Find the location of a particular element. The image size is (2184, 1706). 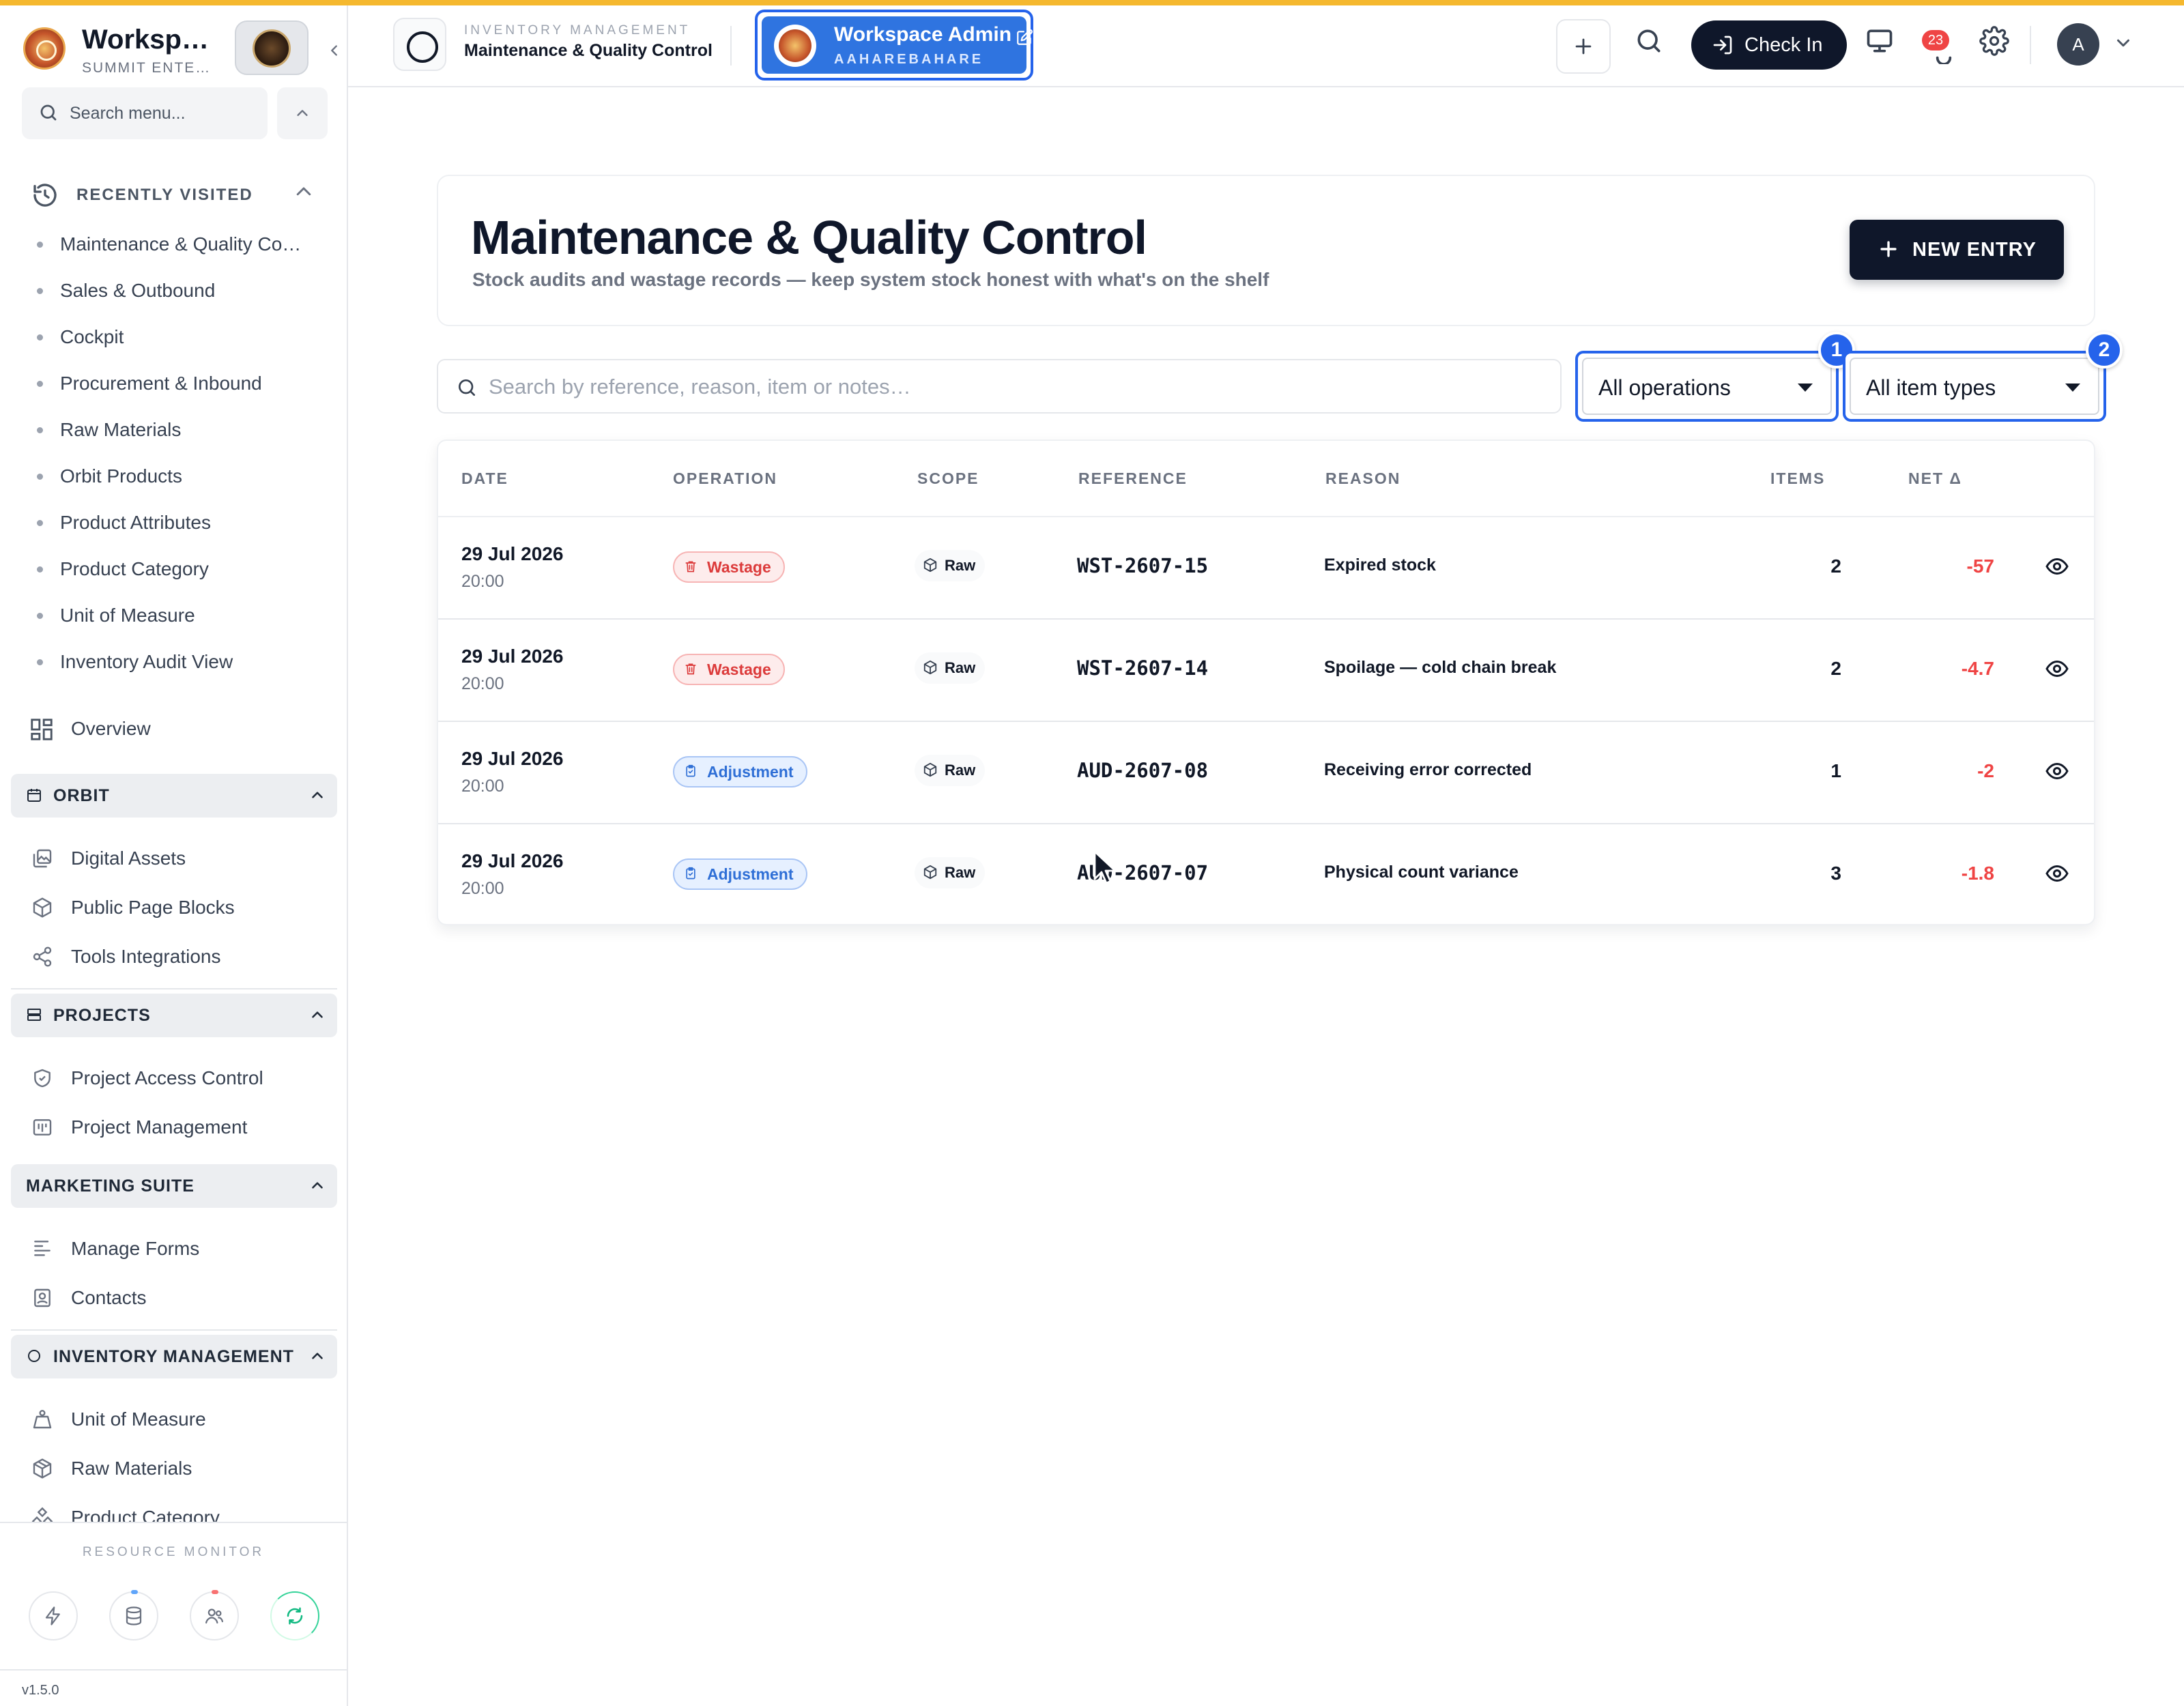

chevron-left-icon is located at coordinates (334, 51).